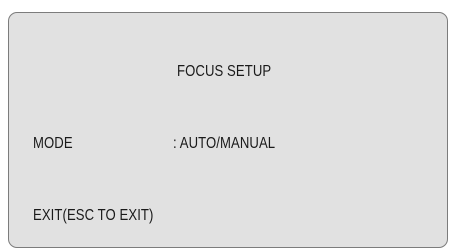 The height and width of the screenshot is (252, 453). What do you see at coordinates (224, 144) in the screenshot?
I see `mode-item-value: : AUTO/MANUAL` at bounding box center [224, 144].